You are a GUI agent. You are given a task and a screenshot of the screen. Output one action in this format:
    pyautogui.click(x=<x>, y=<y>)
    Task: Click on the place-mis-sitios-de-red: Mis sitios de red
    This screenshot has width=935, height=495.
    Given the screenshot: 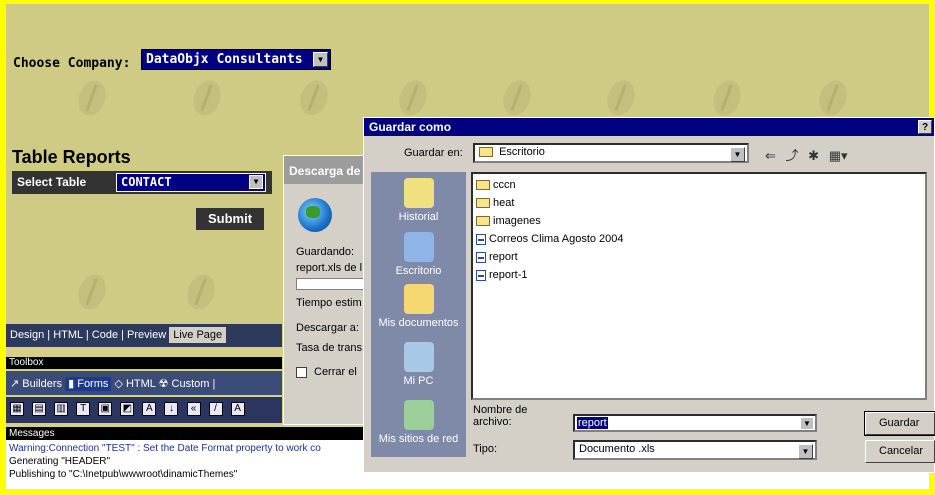 What is the action you would take?
    pyautogui.click(x=418, y=422)
    